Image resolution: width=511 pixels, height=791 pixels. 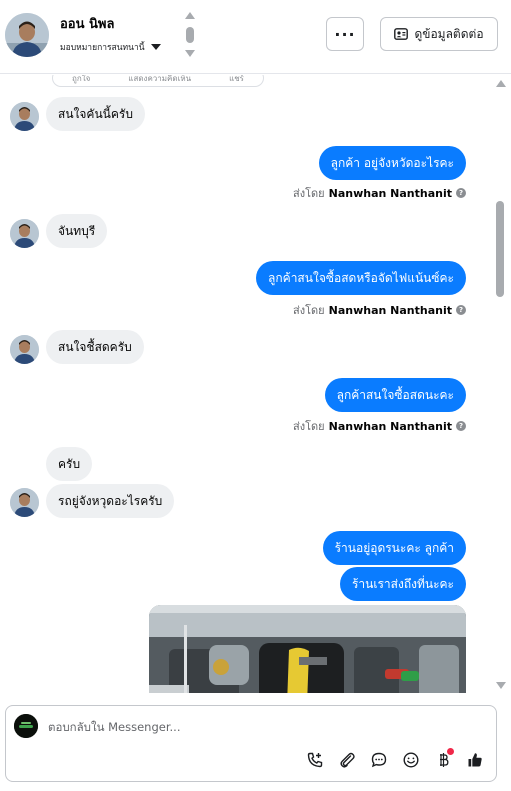 What do you see at coordinates (26, 726) in the screenshot?
I see `page-avatar` at bounding box center [26, 726].